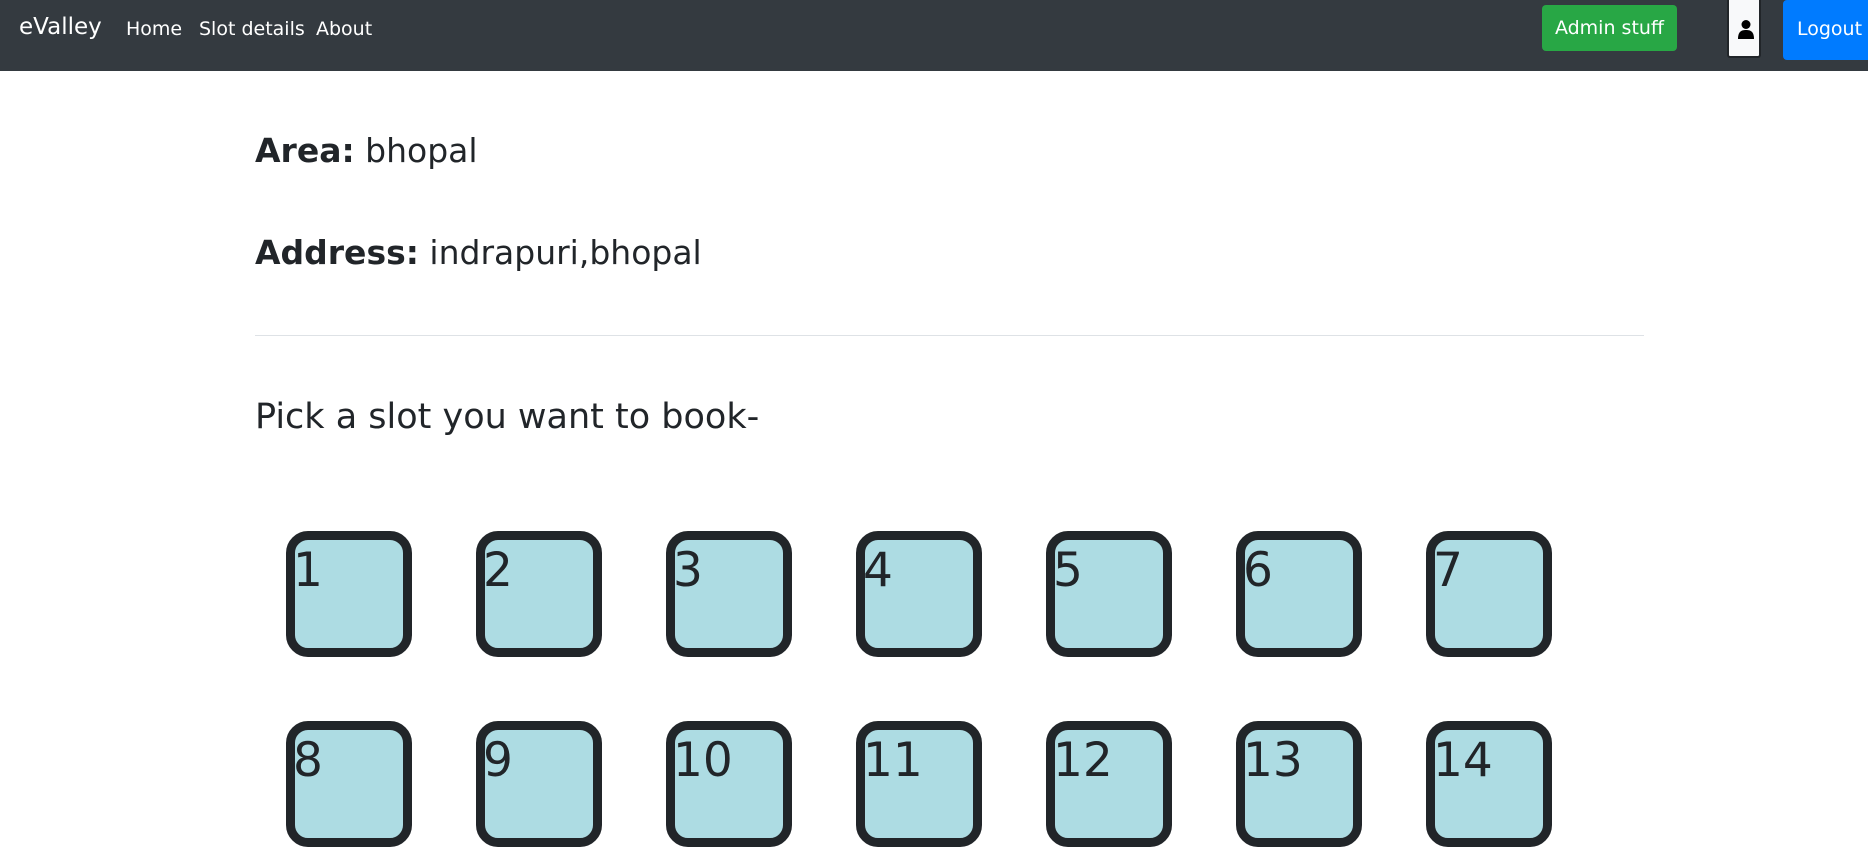 This screenshot has width=1868, height=856. Describe the element at coordinates (344, 29) in the screenshot. I see `nav-link-about: About` at that location.